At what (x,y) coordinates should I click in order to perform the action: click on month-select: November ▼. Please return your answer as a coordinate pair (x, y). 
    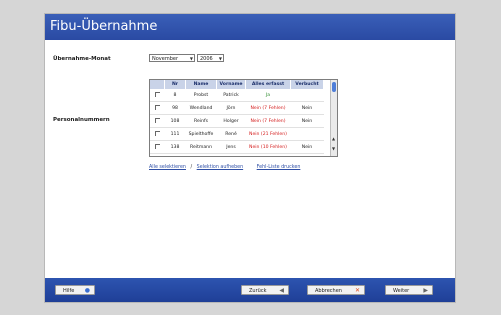
    Looking at the image, I should click on (172, 58).